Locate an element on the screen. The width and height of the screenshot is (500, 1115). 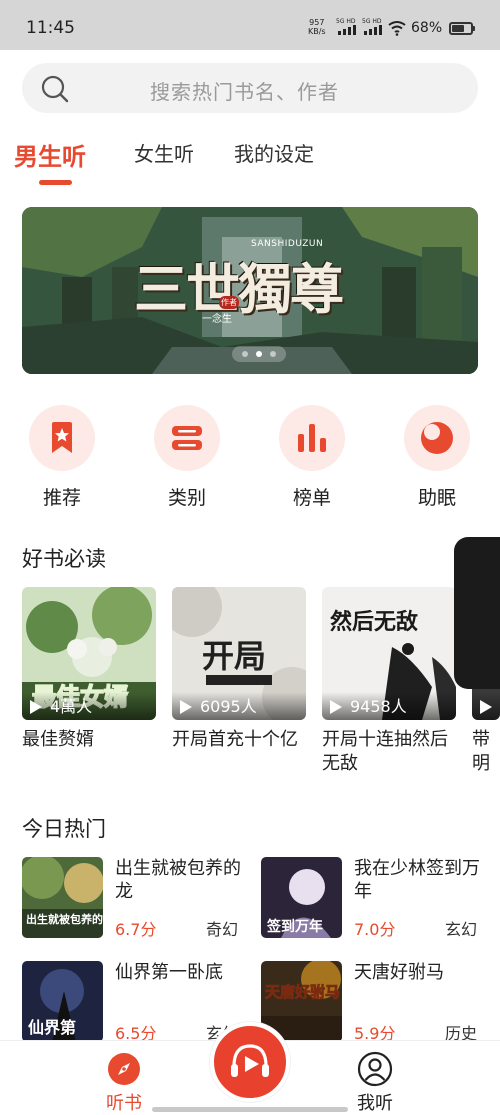
book-cover: 最佳女婿 4萬人 is located at coordinates (89, 653).